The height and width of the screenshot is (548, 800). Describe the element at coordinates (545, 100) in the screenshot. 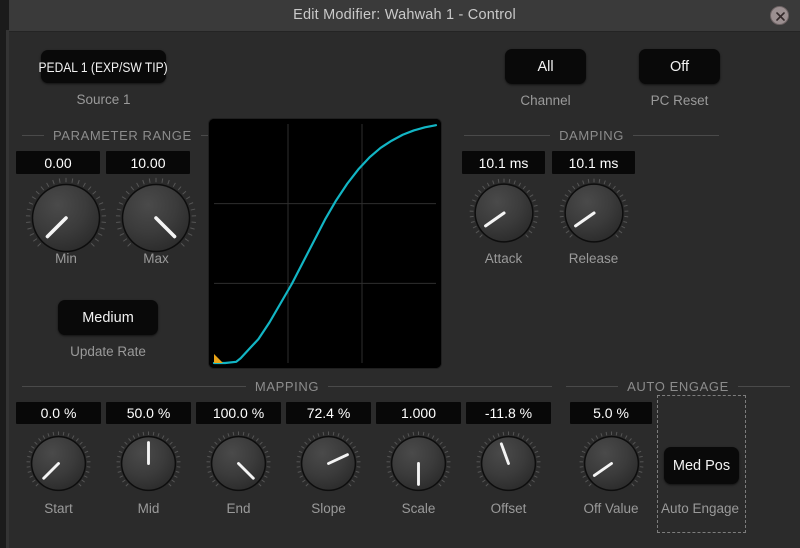

I see `channel-label: Channel` at that location.